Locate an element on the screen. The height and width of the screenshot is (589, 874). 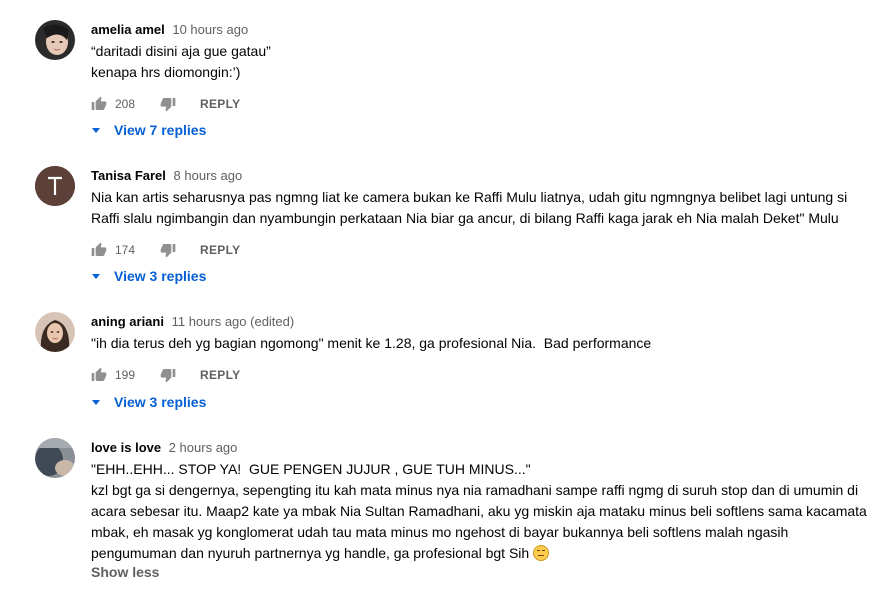
author-name: amelia amel is located at coordinates (128, 29).